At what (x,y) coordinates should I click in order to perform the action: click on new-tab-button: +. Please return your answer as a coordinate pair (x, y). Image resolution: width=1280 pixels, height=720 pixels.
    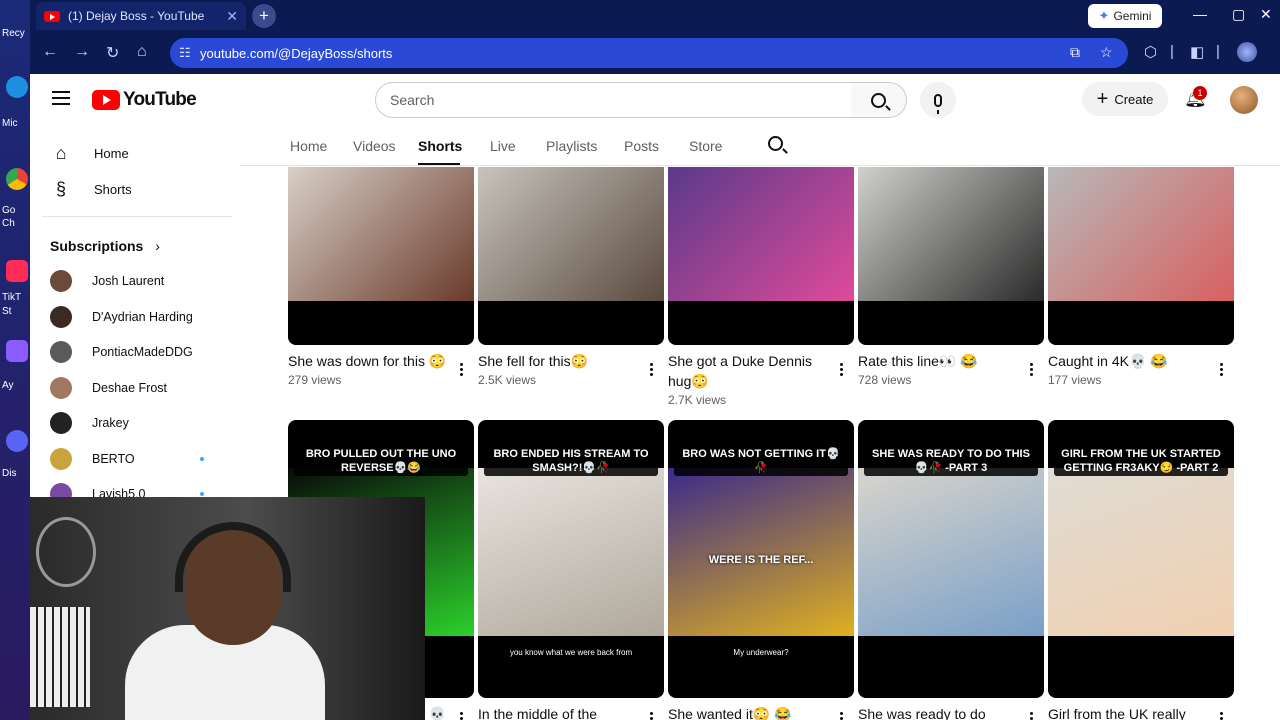
    Looking at the image, I should click on (264, 16).